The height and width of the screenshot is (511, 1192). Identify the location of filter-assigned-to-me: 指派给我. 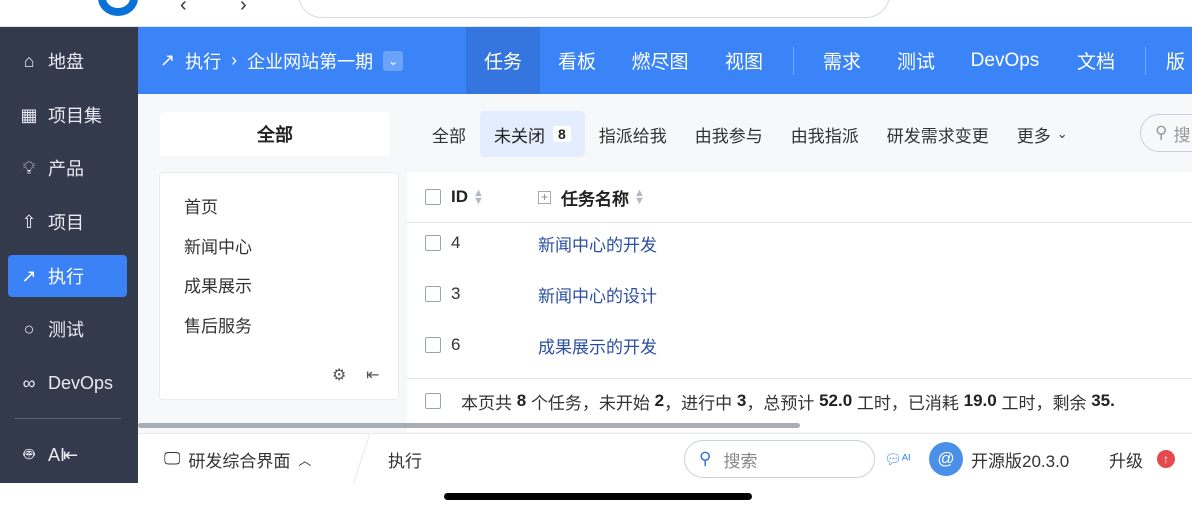
(633, 134).